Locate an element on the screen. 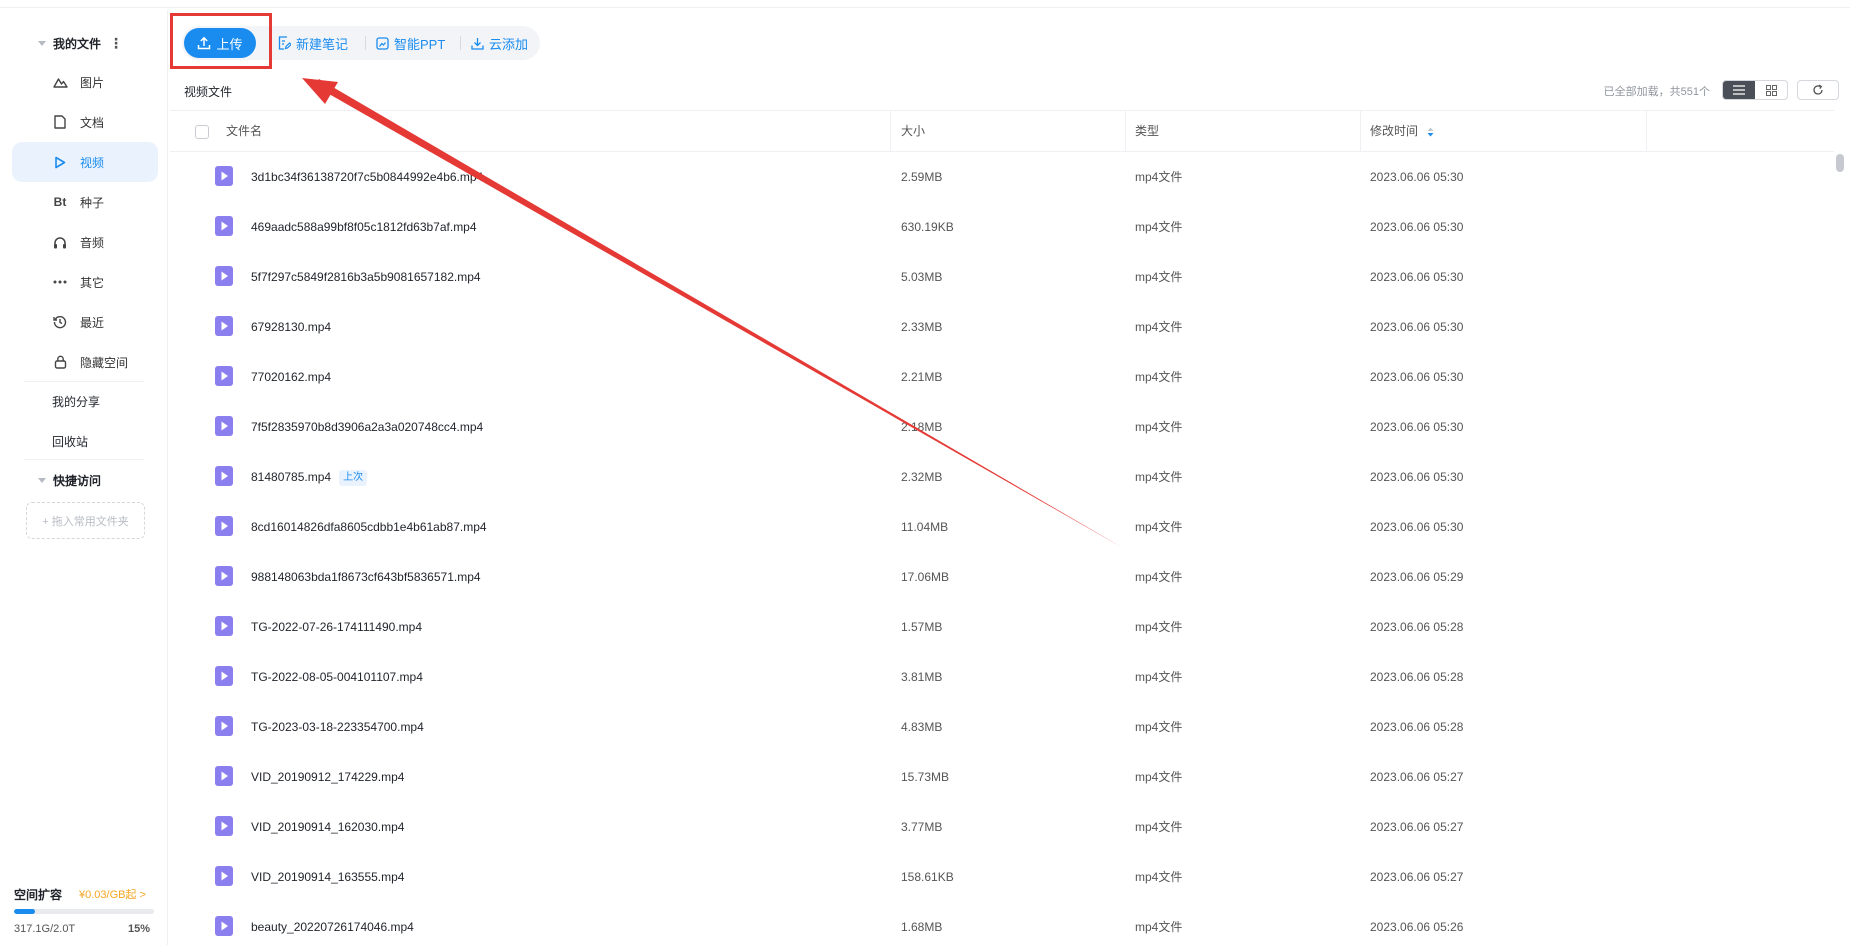 Image resolution: width=1850 pixels, height=945 pixels. file-name: VID_20190912_174229.mp4 is located at coordinates (327, 777).